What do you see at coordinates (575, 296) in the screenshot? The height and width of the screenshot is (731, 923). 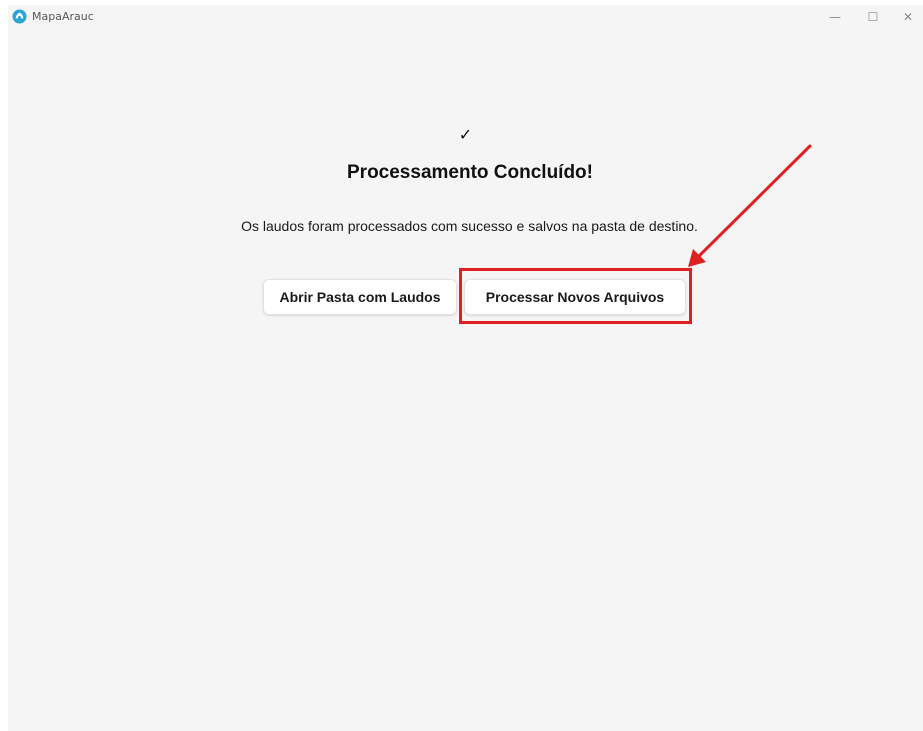 I see `annotation-highlight-box` at bounding box center [575, 296].